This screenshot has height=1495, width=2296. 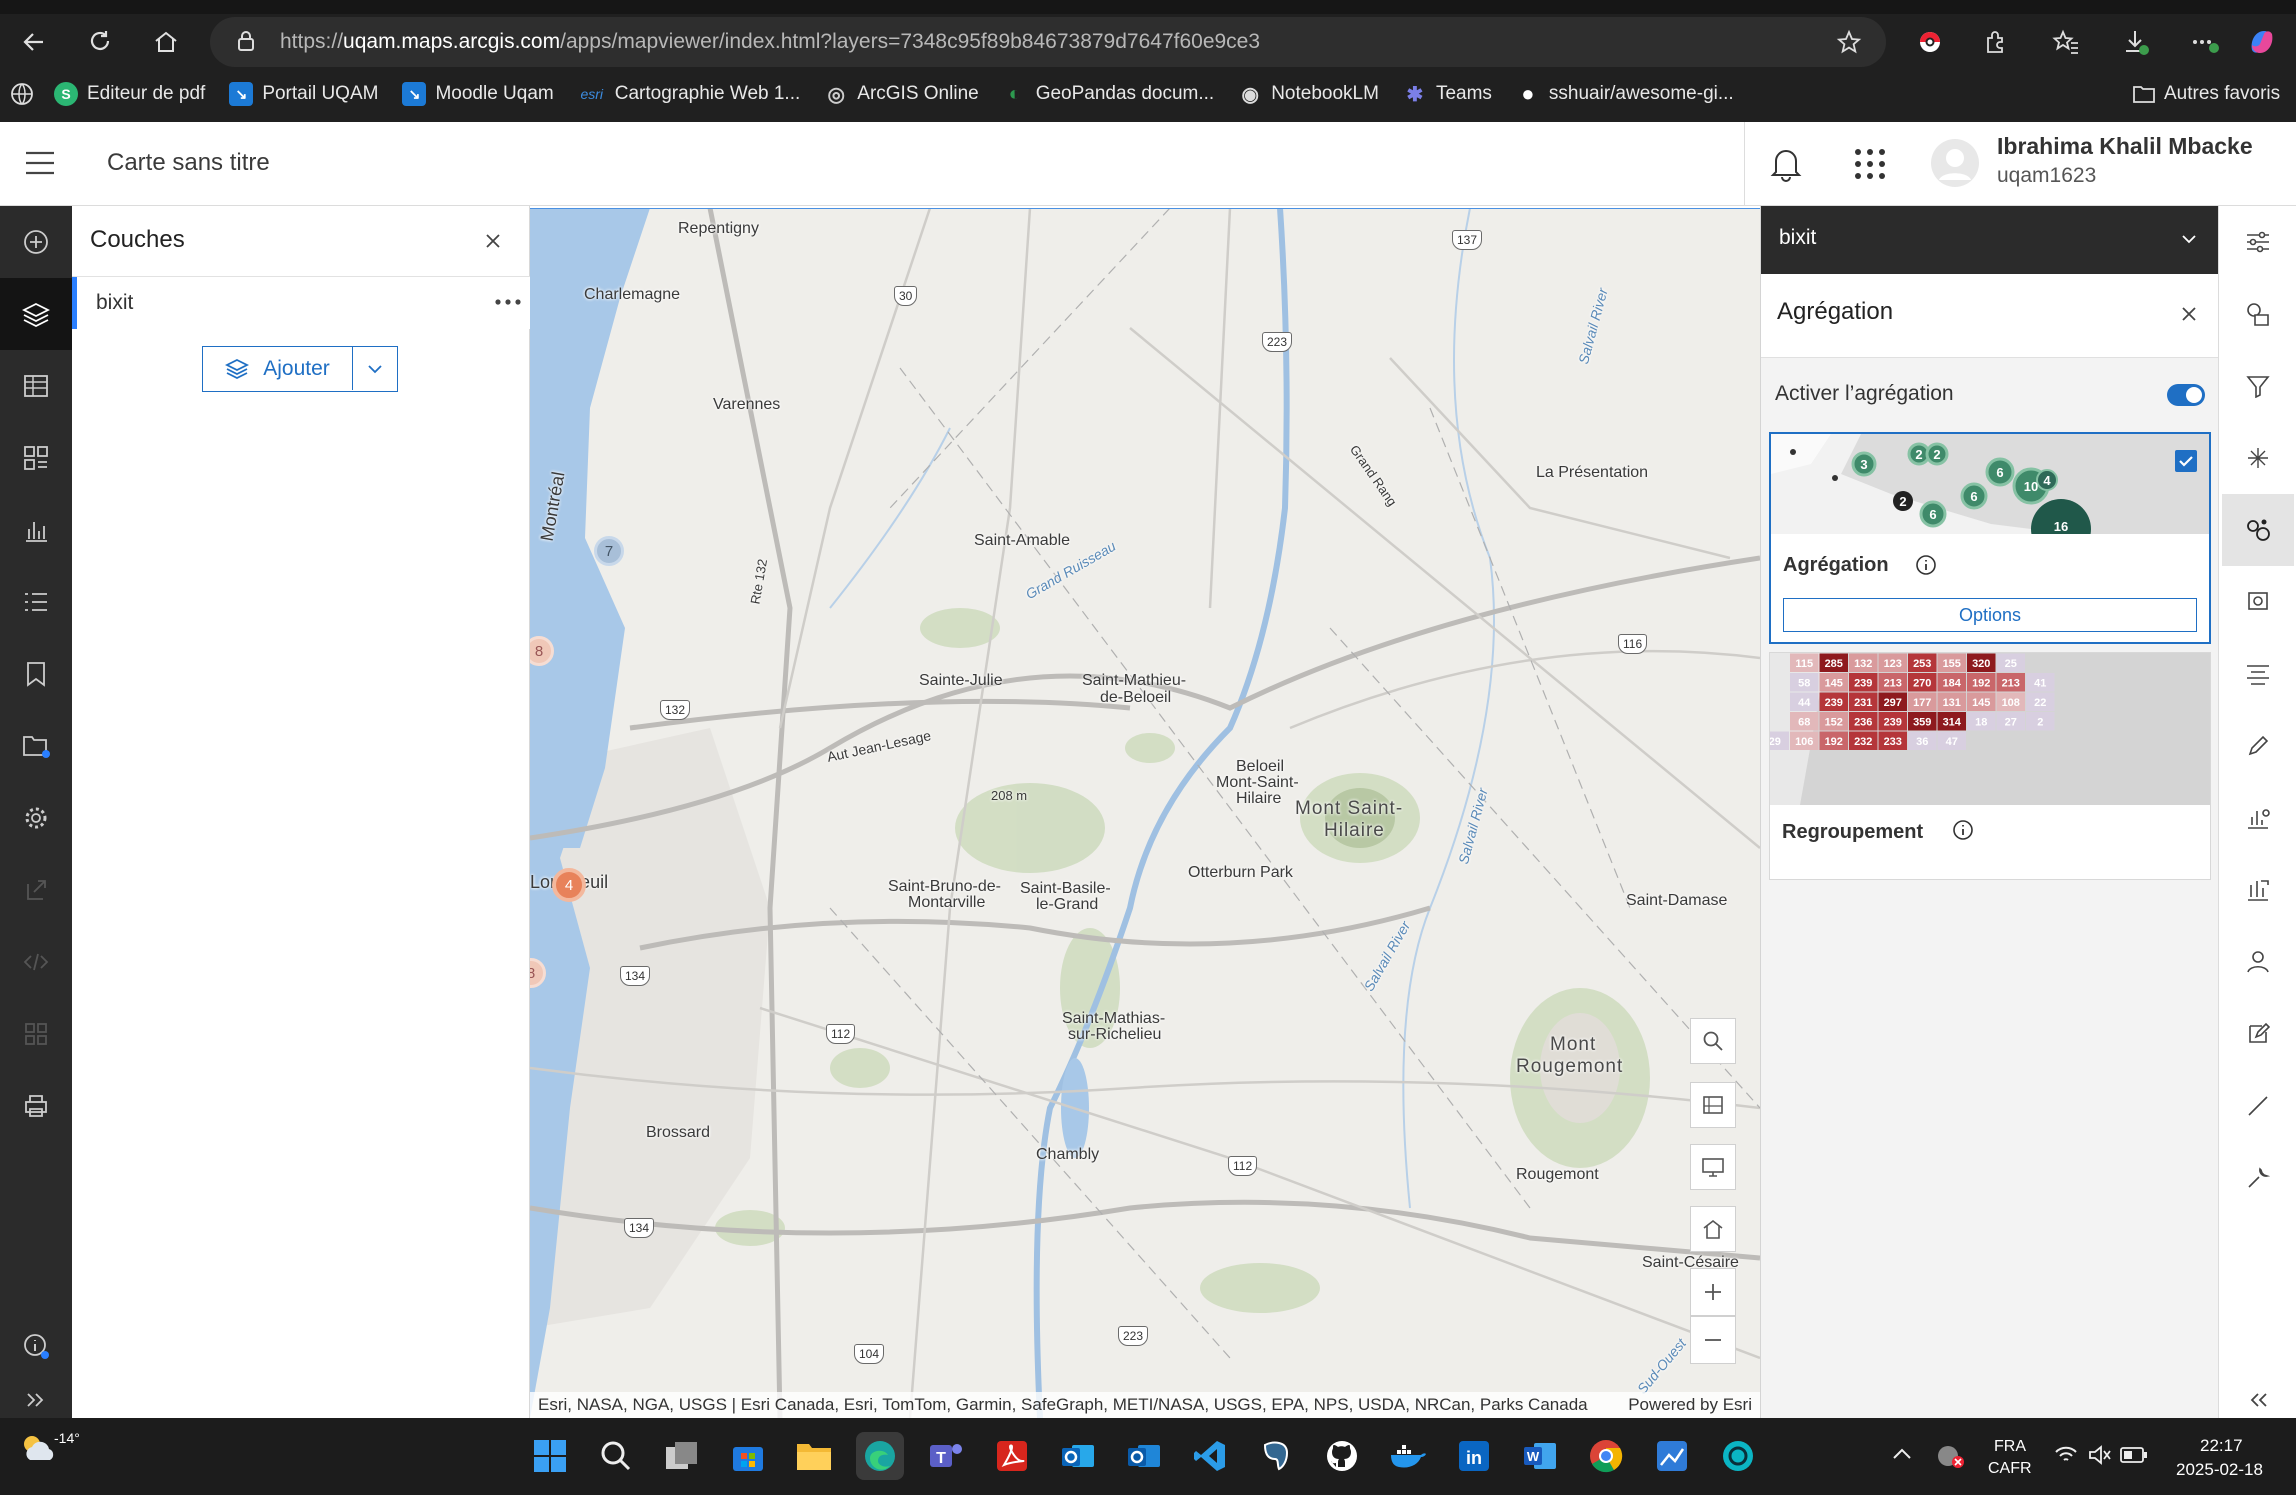 I want to click on sketch-button, so click(x=2258, y=1034).